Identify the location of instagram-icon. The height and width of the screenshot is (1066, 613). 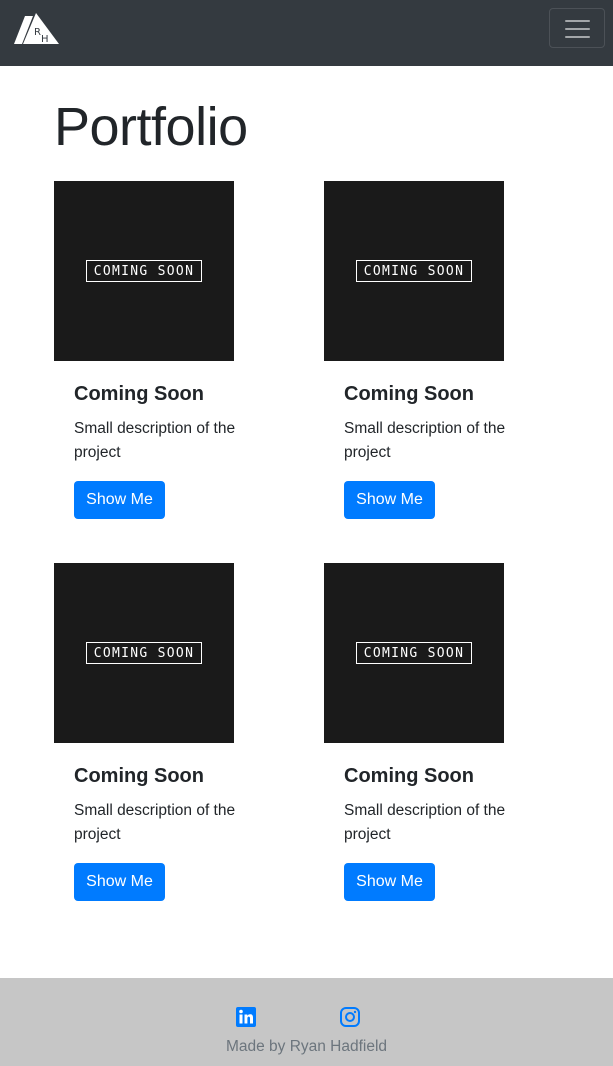
(350, 1017).